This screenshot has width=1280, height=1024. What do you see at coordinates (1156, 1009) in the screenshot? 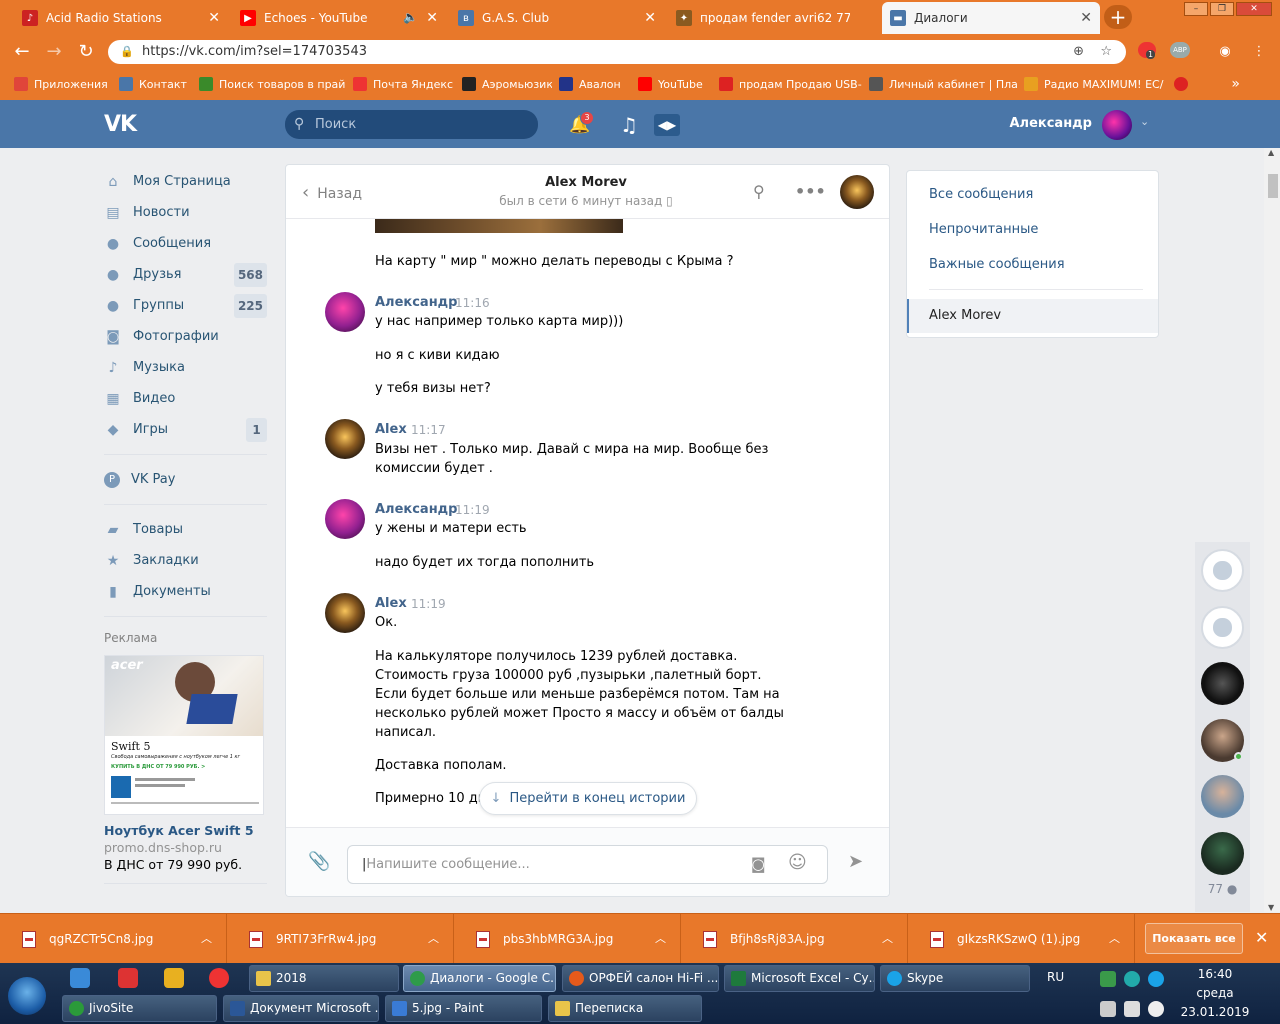
I see `network-icon` at bounding box center [1156, 1009].